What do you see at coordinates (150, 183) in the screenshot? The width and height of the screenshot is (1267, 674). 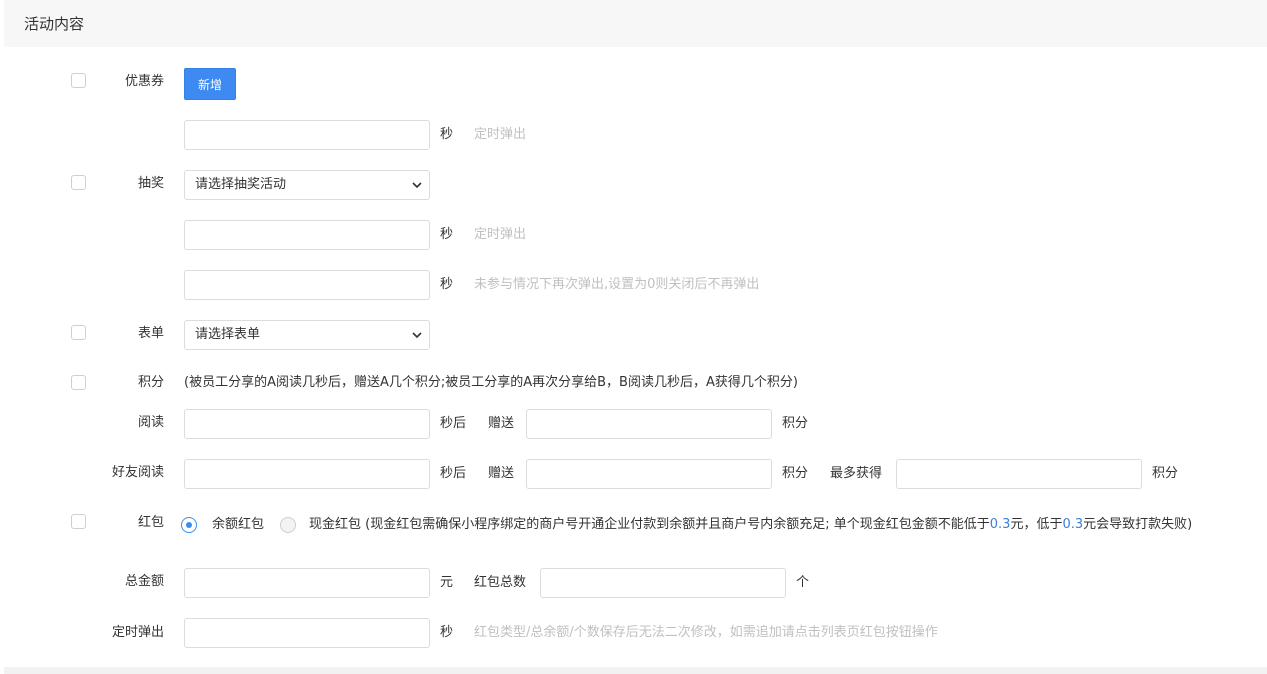 I see `lottery-label: 抽奖` at bounding box center [150, 183].